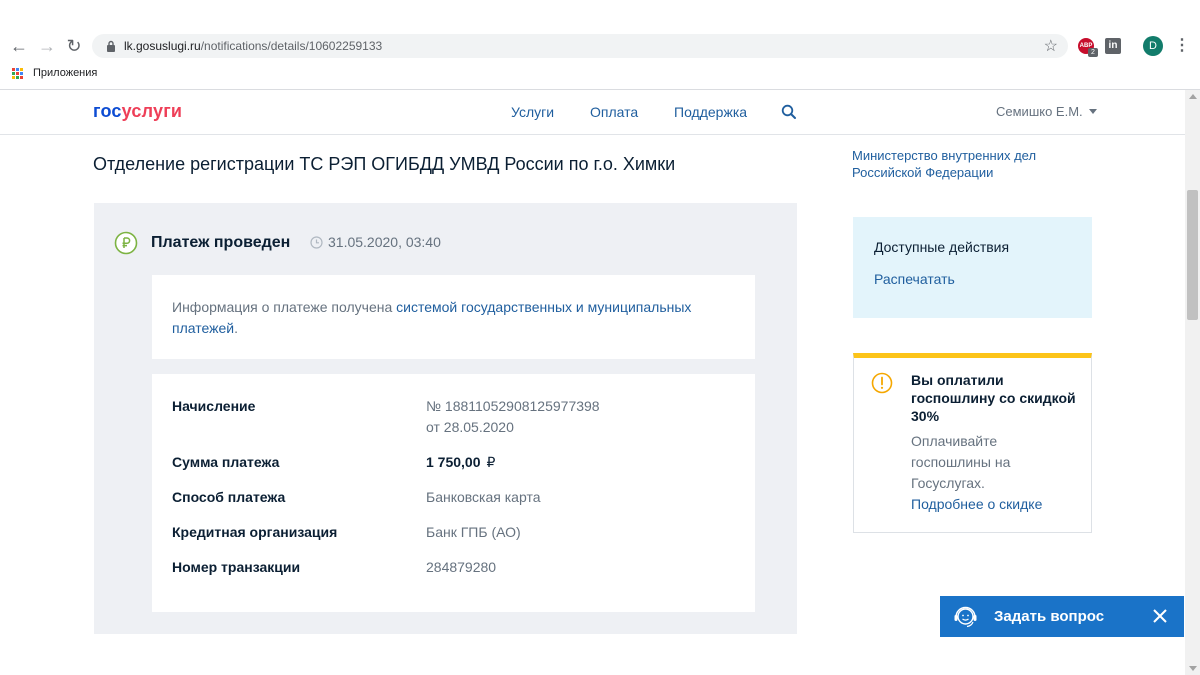 This screenshot has width=1200, height=675. What do you see at coordinates (513, 406) in the screenshot?
I see `accrual-number: № 18811052908125977398` at bounding box center [513, 406].